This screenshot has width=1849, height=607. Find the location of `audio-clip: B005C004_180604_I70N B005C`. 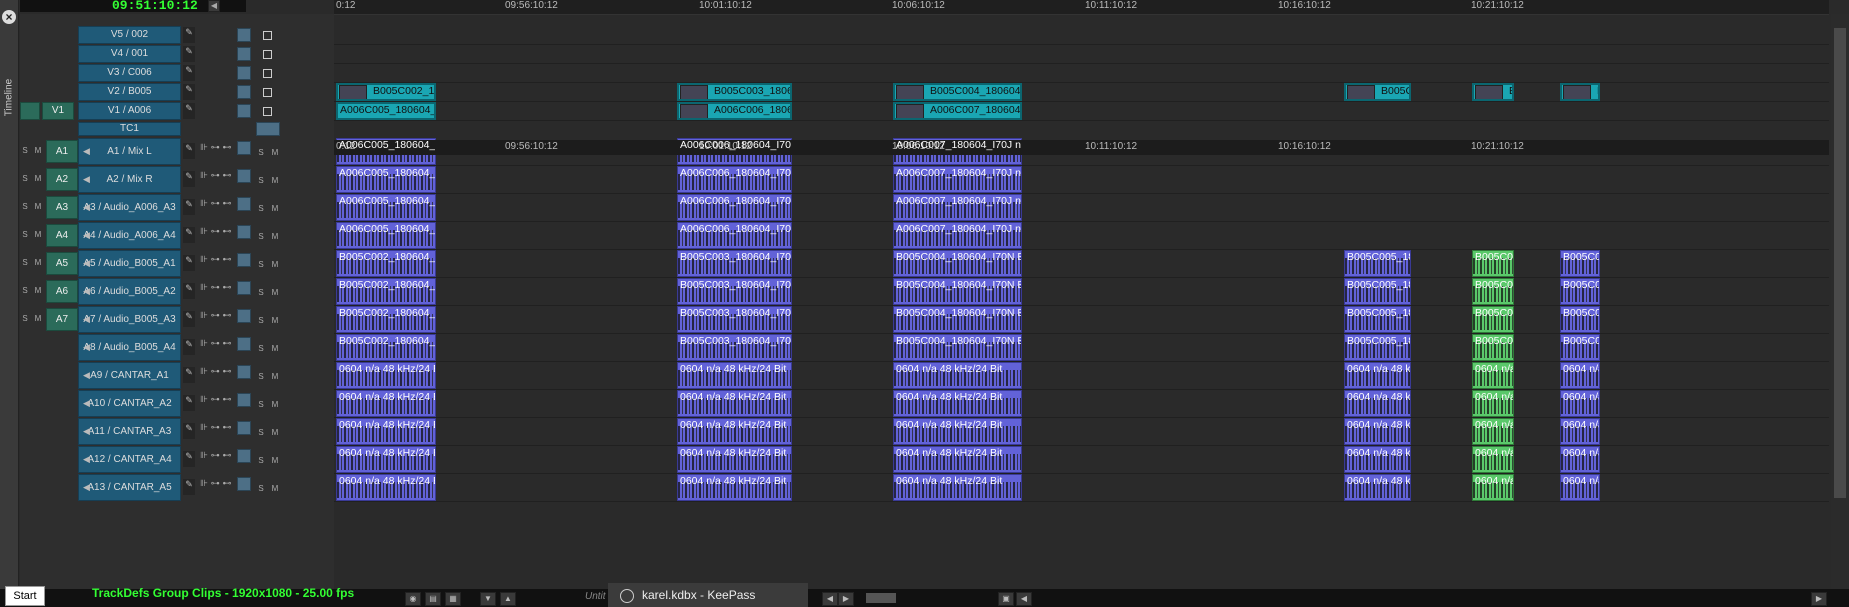

audio-clip: B005C004_180604_I70N B005C is located at coordinates (957, 319).